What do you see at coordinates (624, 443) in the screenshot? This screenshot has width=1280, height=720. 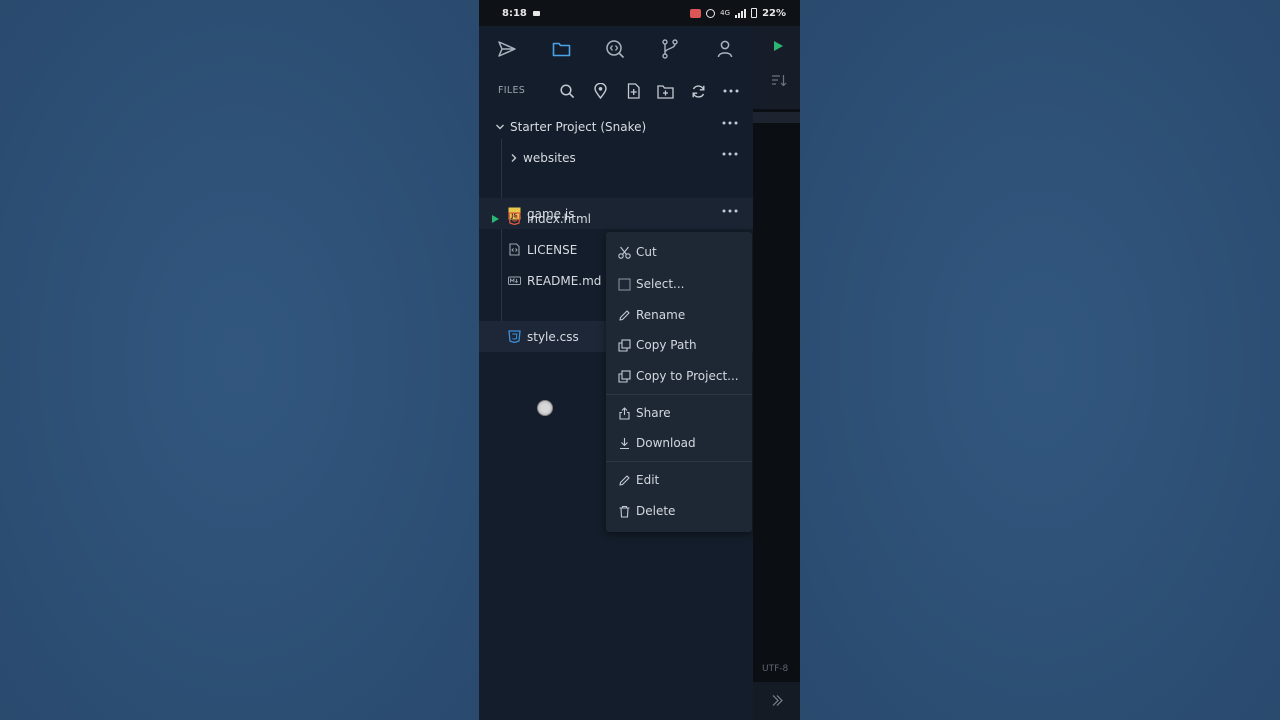 I see `download-icon` at bounding box center [624, 443].